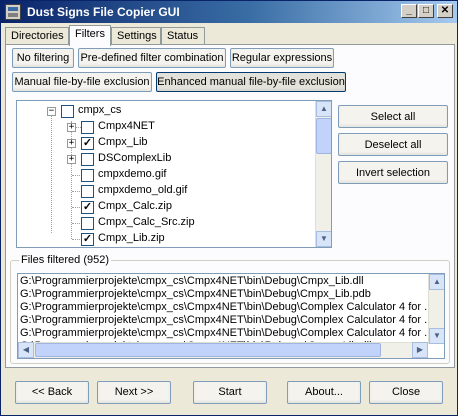  I want to click on regular-expressions-button: Regular expressions, so click(282, 58).